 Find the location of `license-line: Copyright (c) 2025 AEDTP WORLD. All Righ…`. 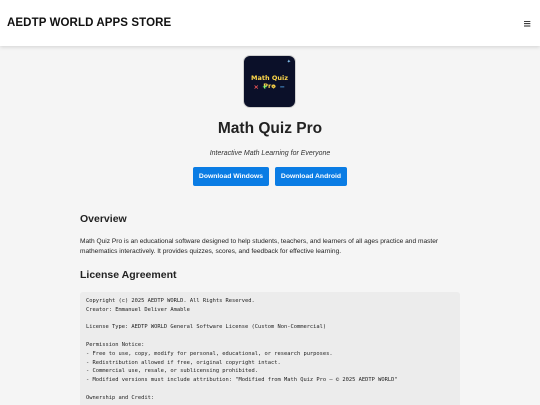

license-line: Copyright (c) 2025 AEDTP WORLD. All Righ… is located at coordinates (170, 301).